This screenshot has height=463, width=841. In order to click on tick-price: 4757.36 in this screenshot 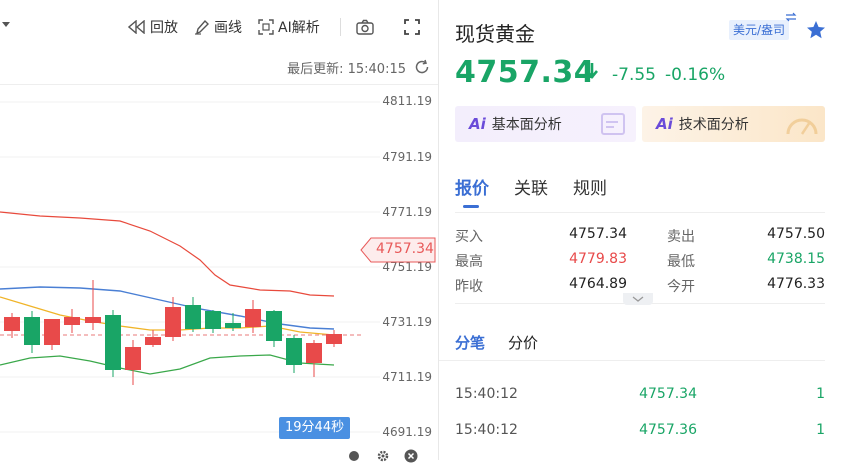, I will do `click(668, 430)`.